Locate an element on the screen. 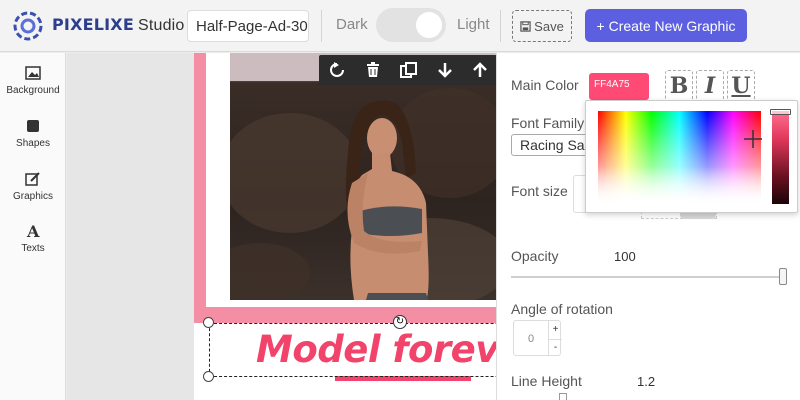 Image resolution: width=800 pixels, height=400 pixels. bold-button: B is located at coordinates (679, 86).